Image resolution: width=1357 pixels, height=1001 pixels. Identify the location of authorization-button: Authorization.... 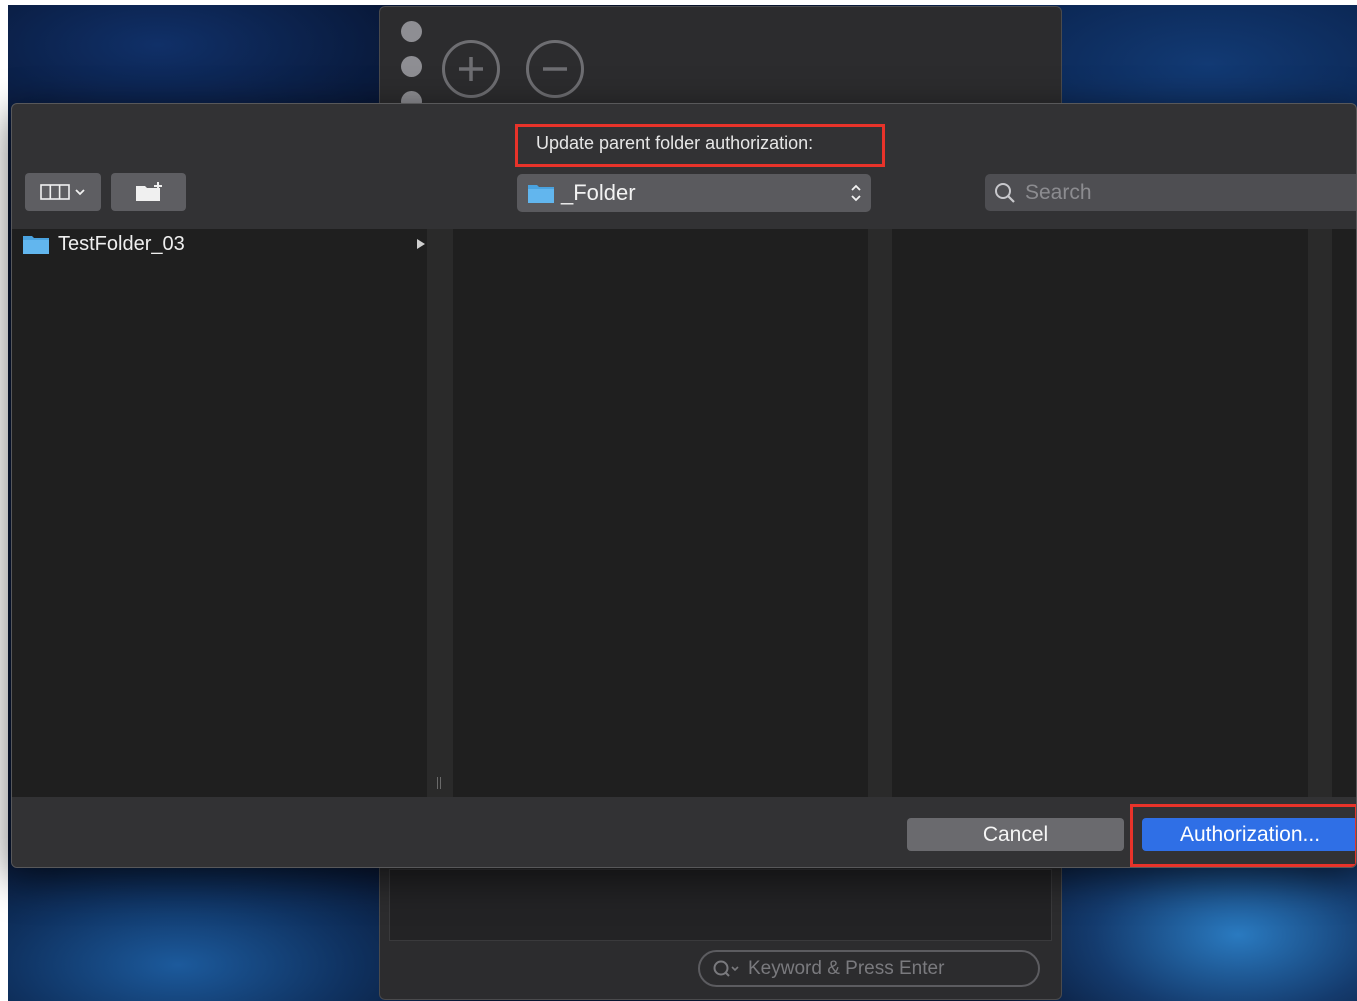
(1249, 834).